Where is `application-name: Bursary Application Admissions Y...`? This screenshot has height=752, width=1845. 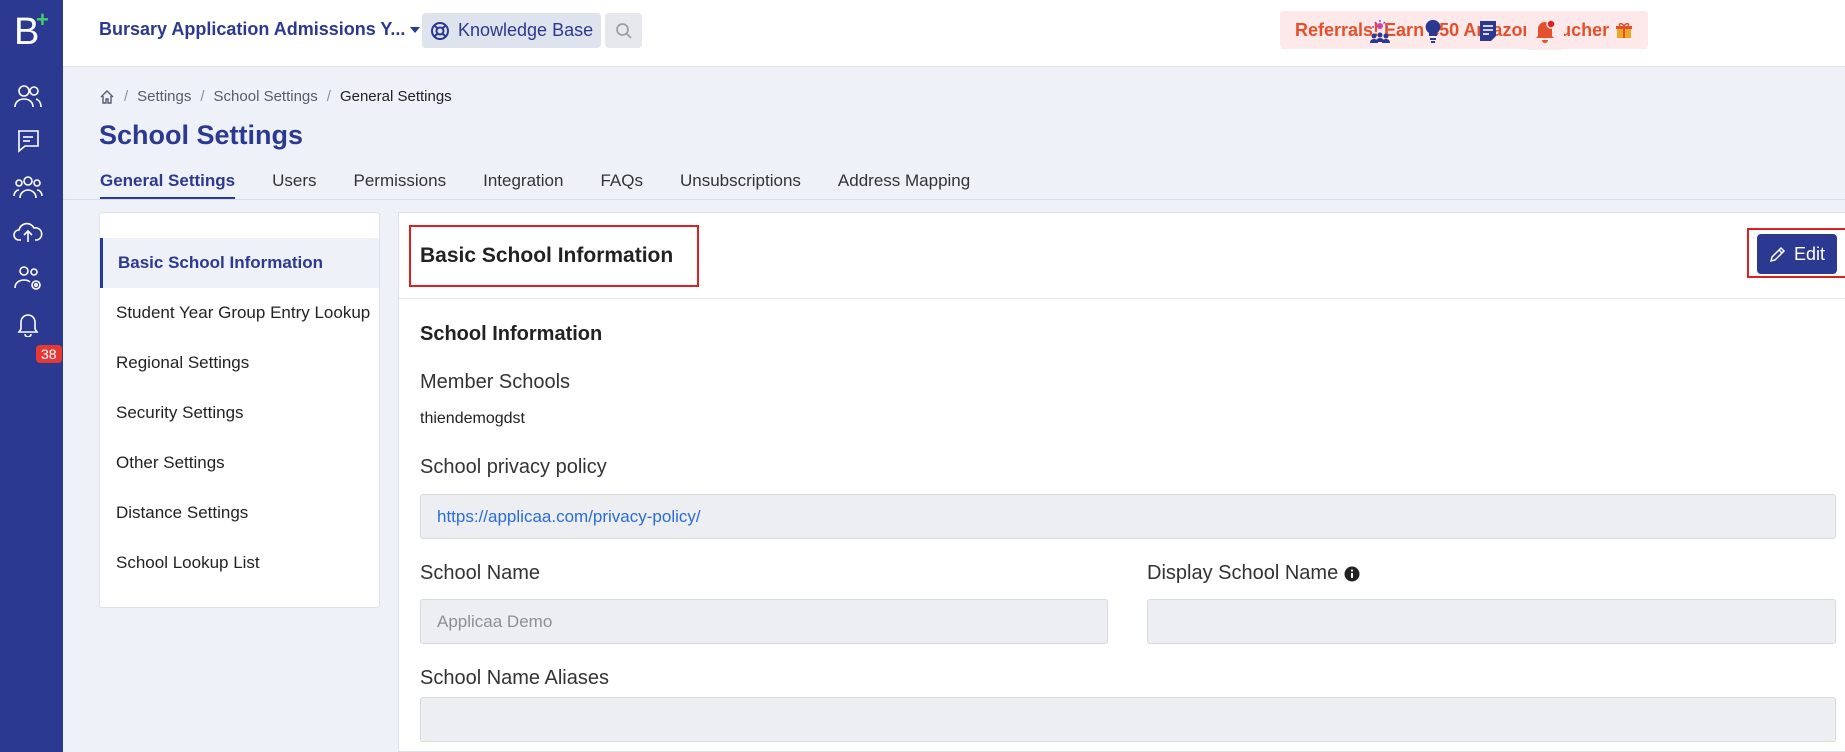 application-name: Bursary Application Admissions Y... is located at coordinates (252, 29).